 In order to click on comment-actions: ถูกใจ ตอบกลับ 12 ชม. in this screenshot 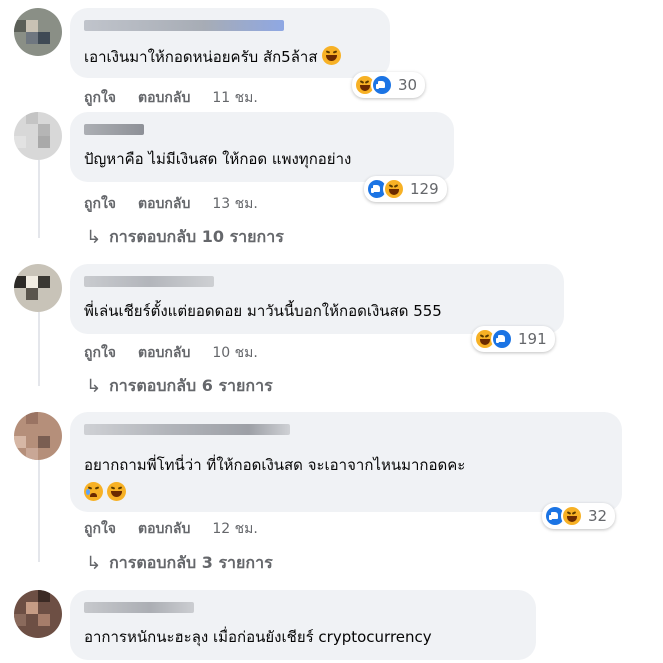, I will do `click(171, 529)`.